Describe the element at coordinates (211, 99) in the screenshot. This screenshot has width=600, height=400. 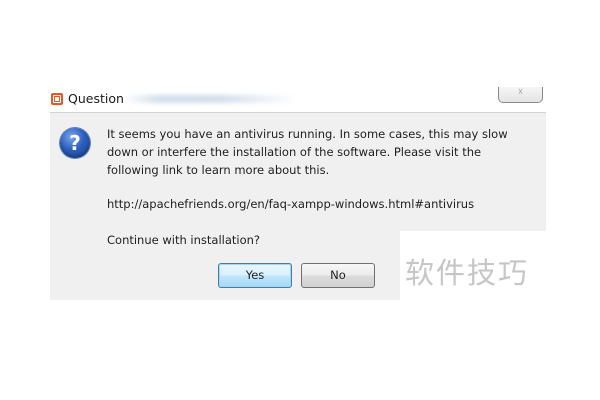
I see `blurred-title-region` at that location.